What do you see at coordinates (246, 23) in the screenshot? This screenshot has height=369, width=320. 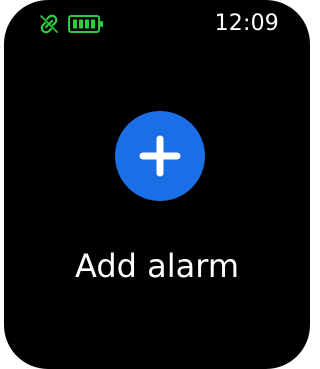 I see `status-time: 12:09` at bounding box center [246, 23].